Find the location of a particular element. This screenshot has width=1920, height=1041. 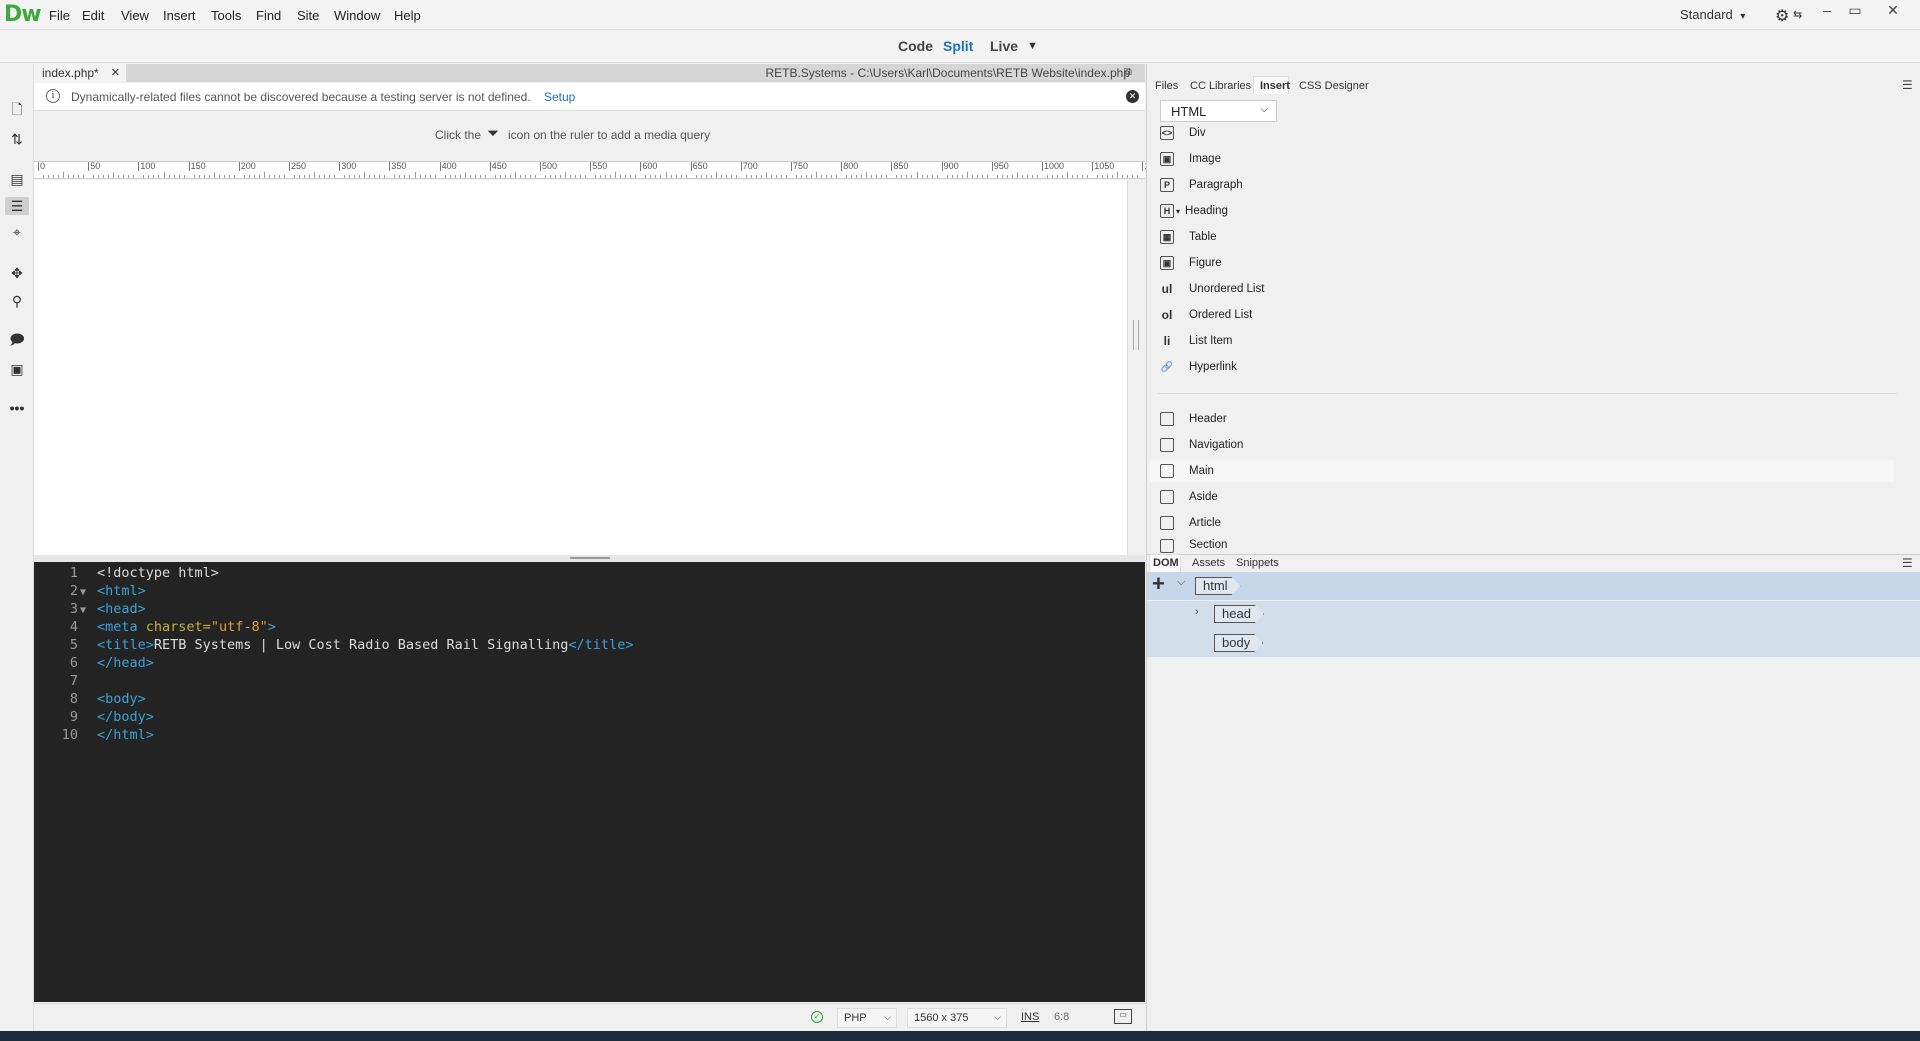

insert-mode: INS is located at coordinates (1030, 1017).